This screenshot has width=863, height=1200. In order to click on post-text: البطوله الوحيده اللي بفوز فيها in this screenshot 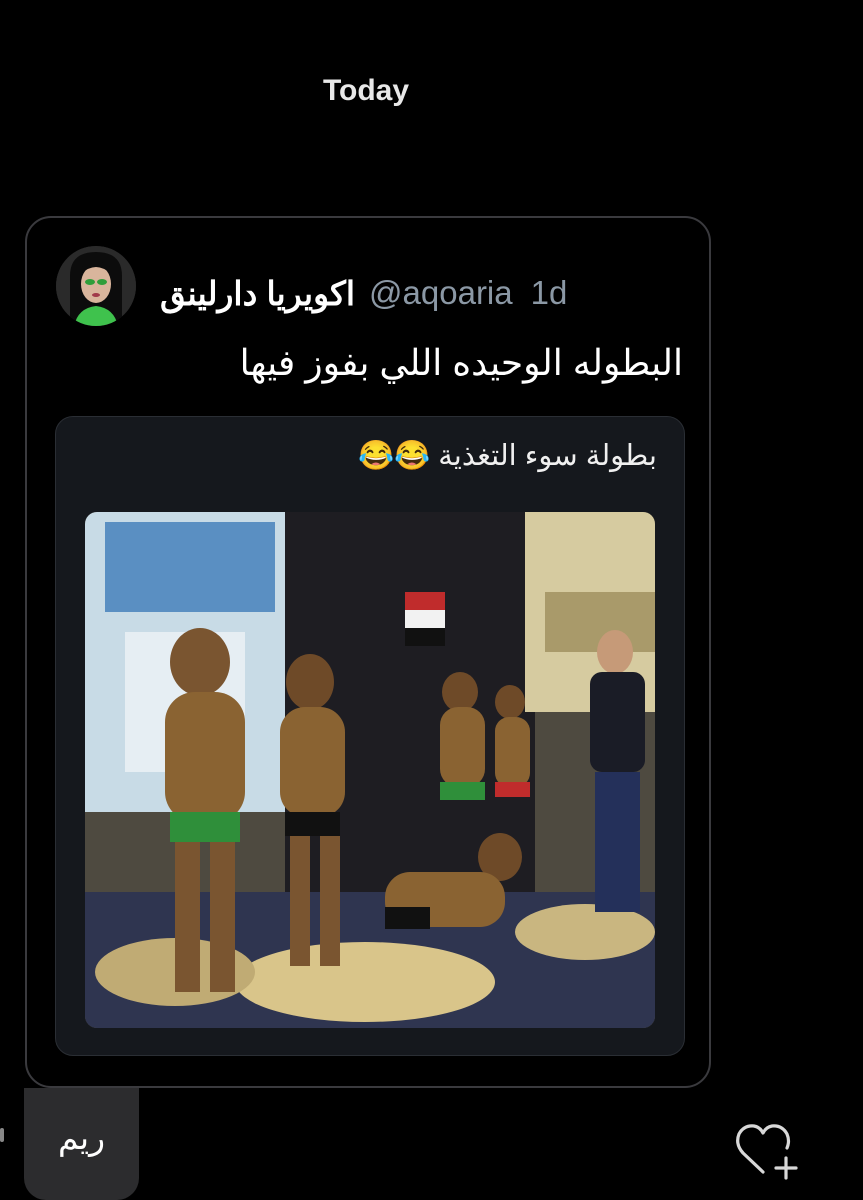, I will do `click(461, 362)`.